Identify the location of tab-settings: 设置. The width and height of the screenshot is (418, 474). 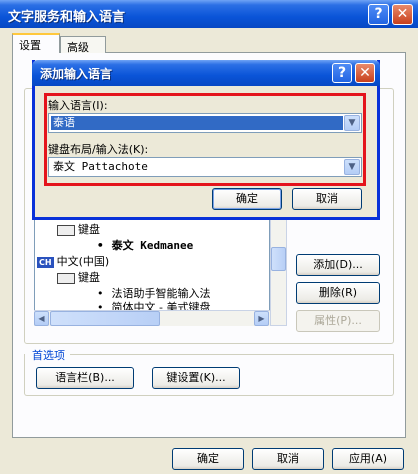
(36, 43).